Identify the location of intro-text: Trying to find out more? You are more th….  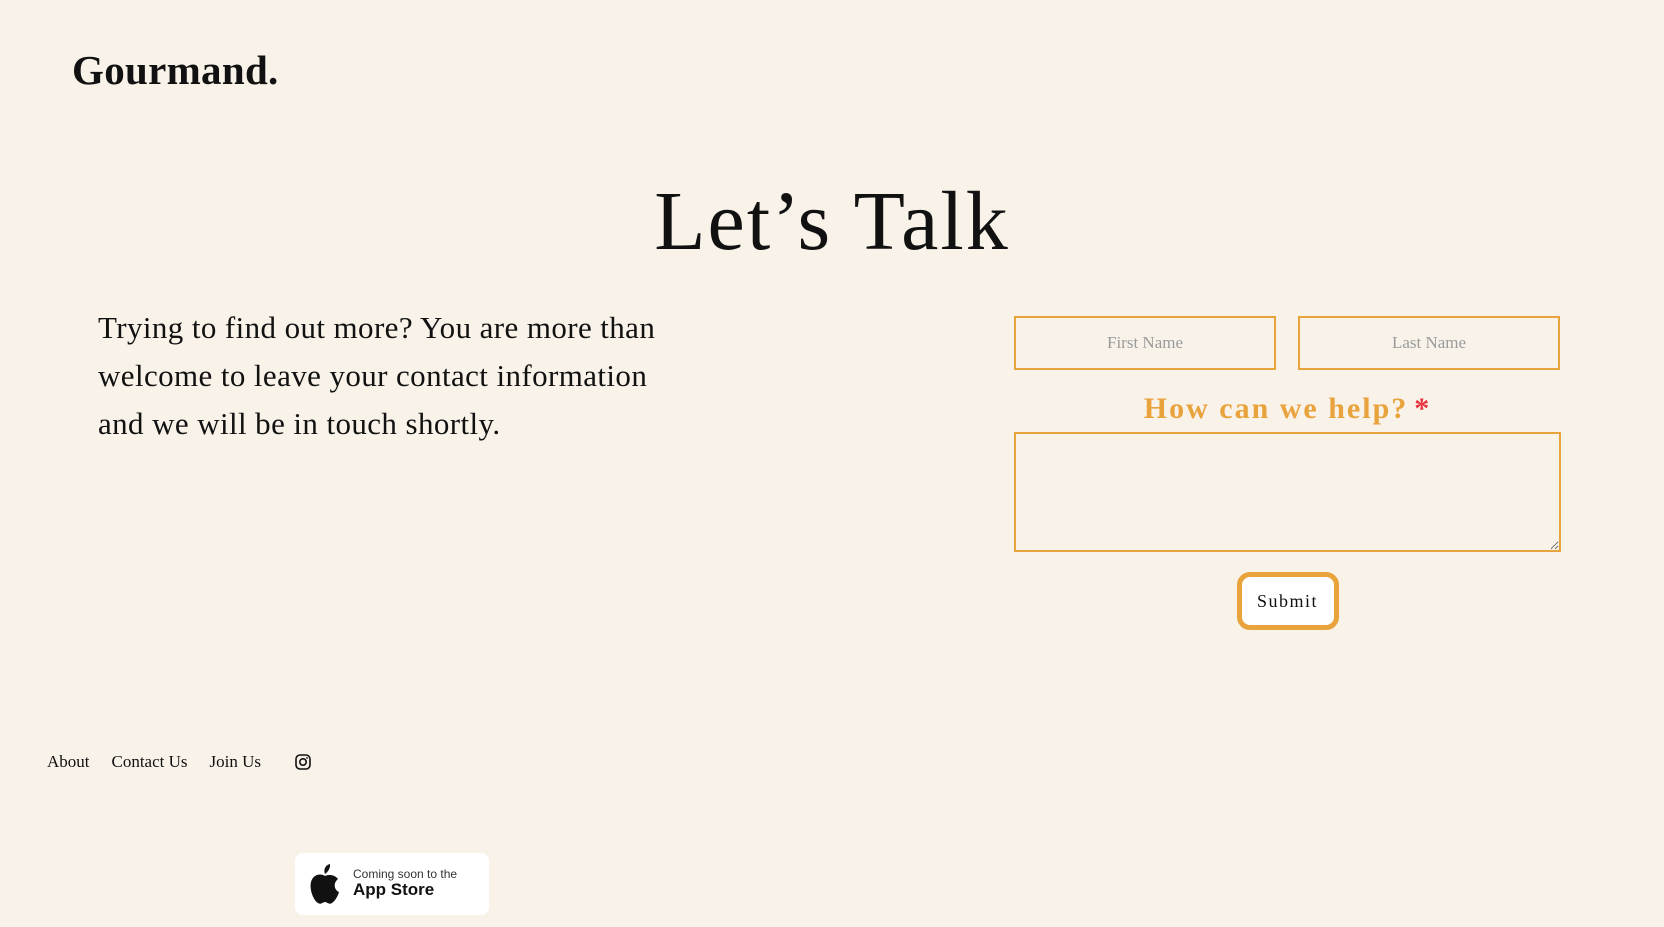
(377, 375).